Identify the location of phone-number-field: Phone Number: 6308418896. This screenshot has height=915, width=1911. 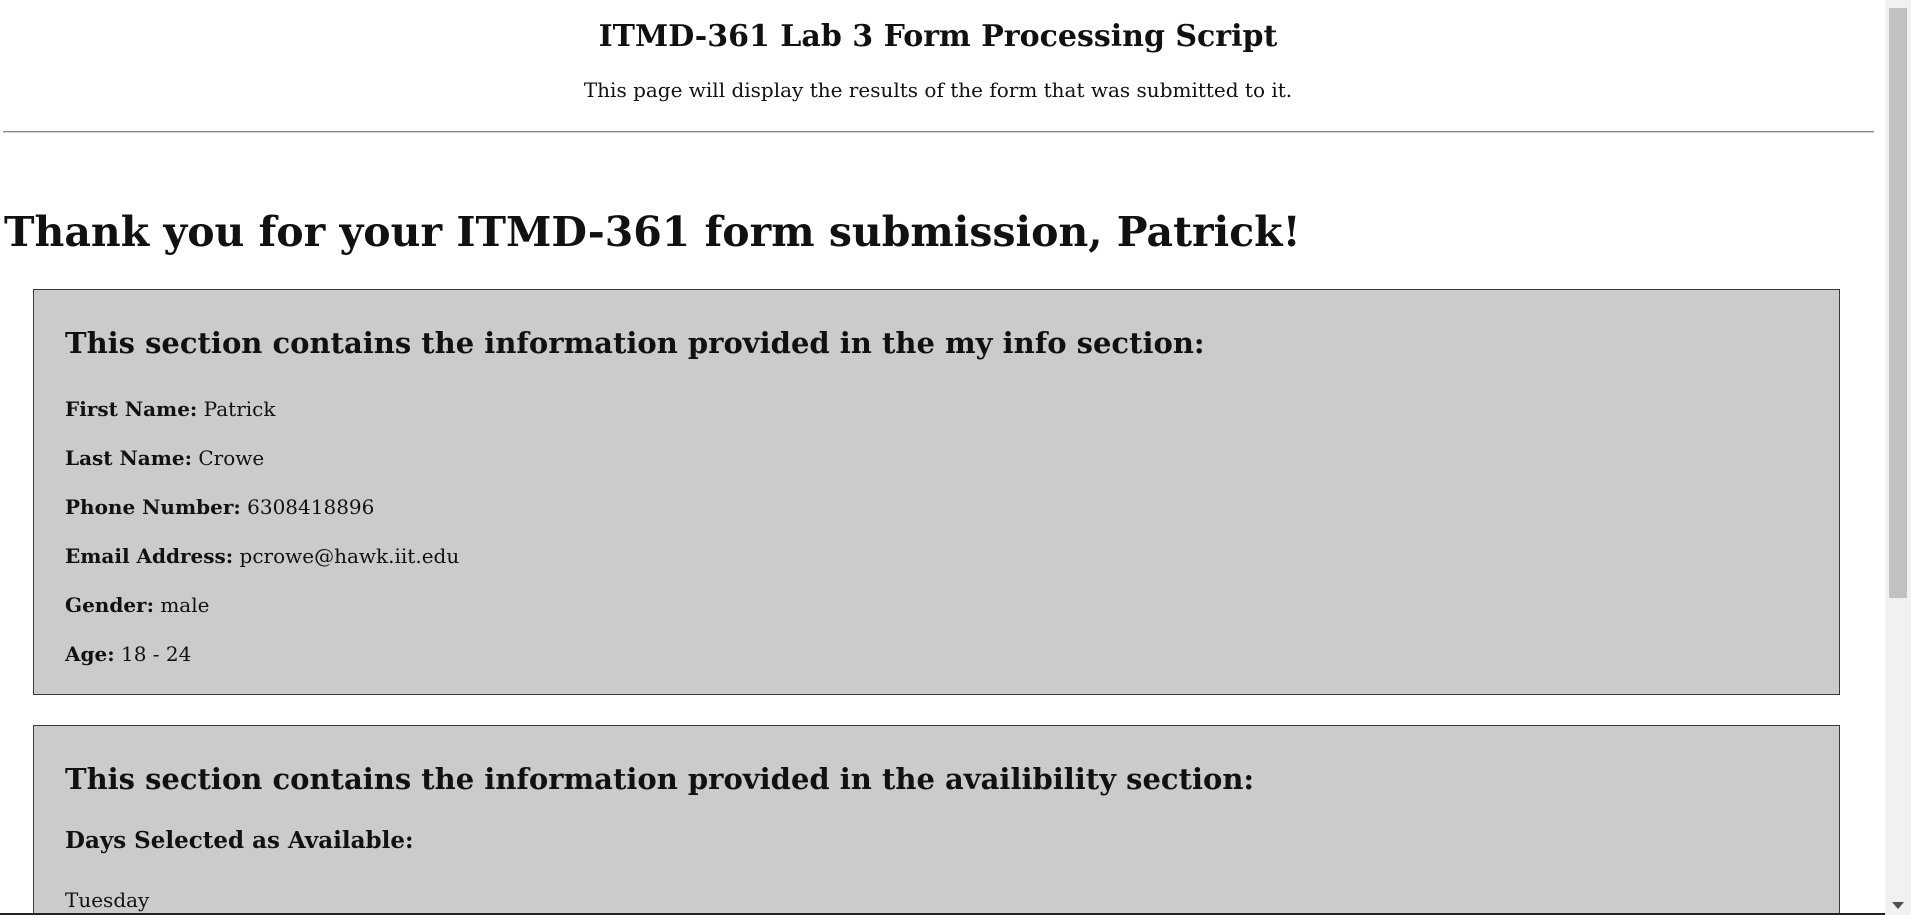
(219, 507).